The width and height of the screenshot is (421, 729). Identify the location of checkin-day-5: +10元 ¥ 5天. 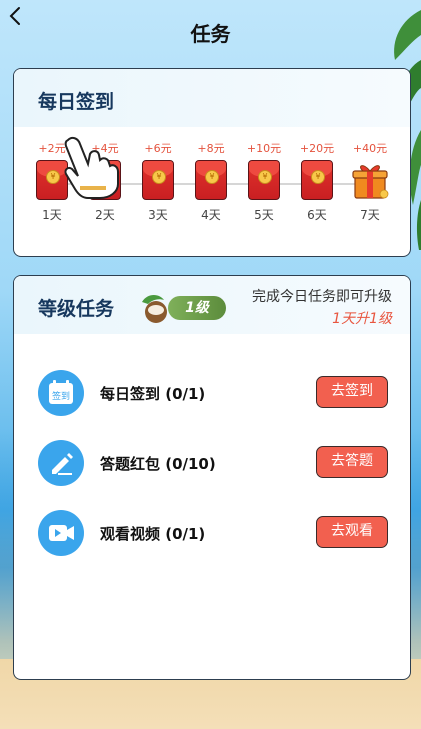
(264, 182).